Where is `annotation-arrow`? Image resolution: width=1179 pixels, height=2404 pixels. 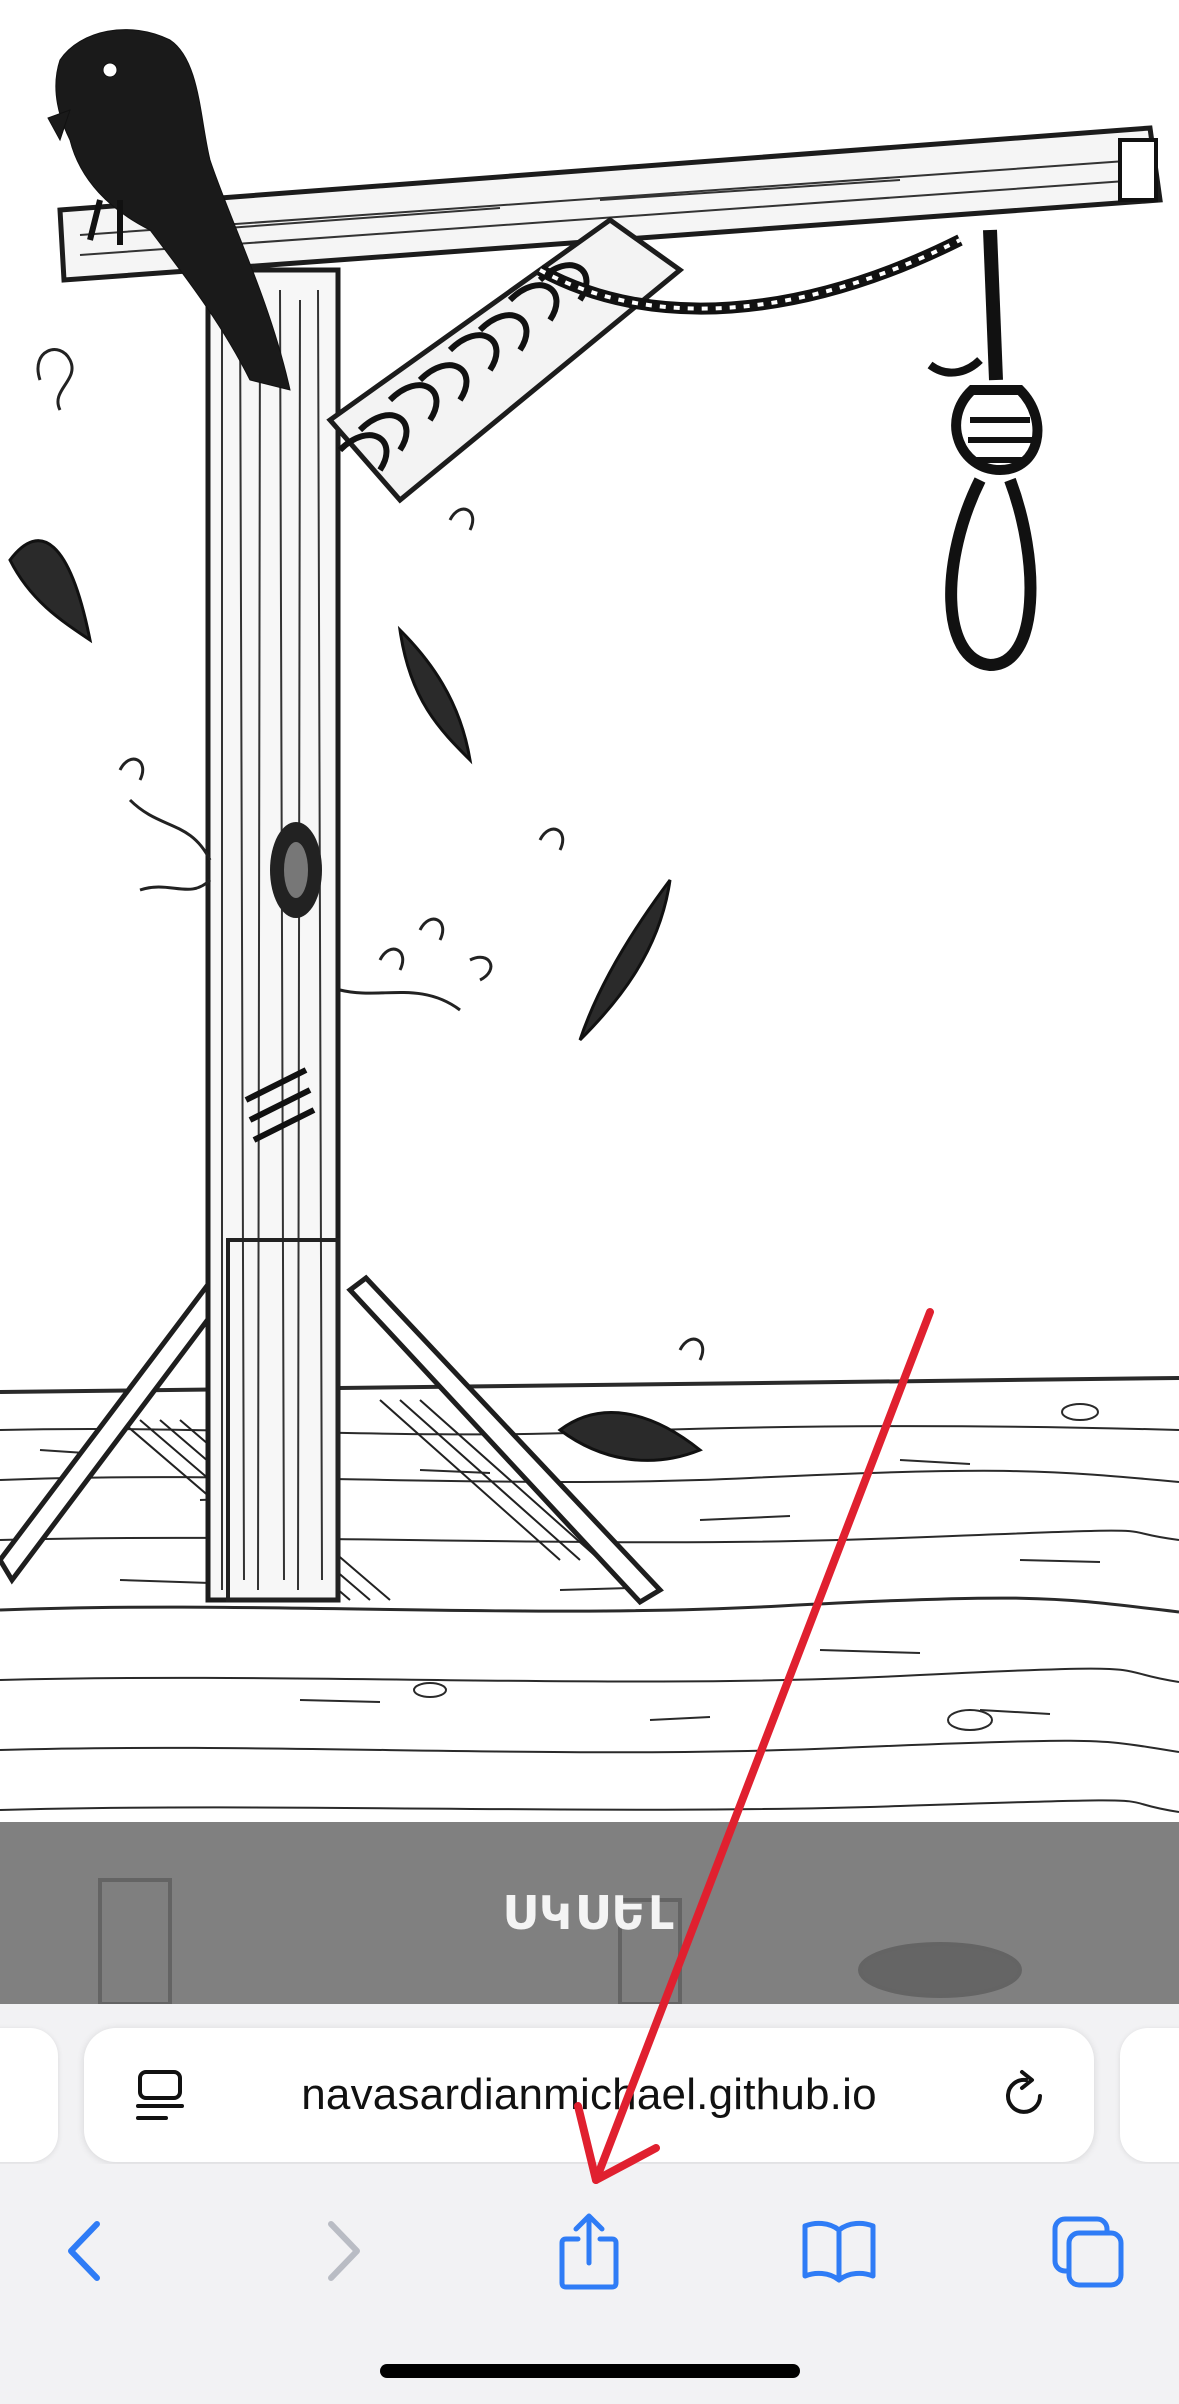 annotation-arrow is located at coordinates (754, 1746).